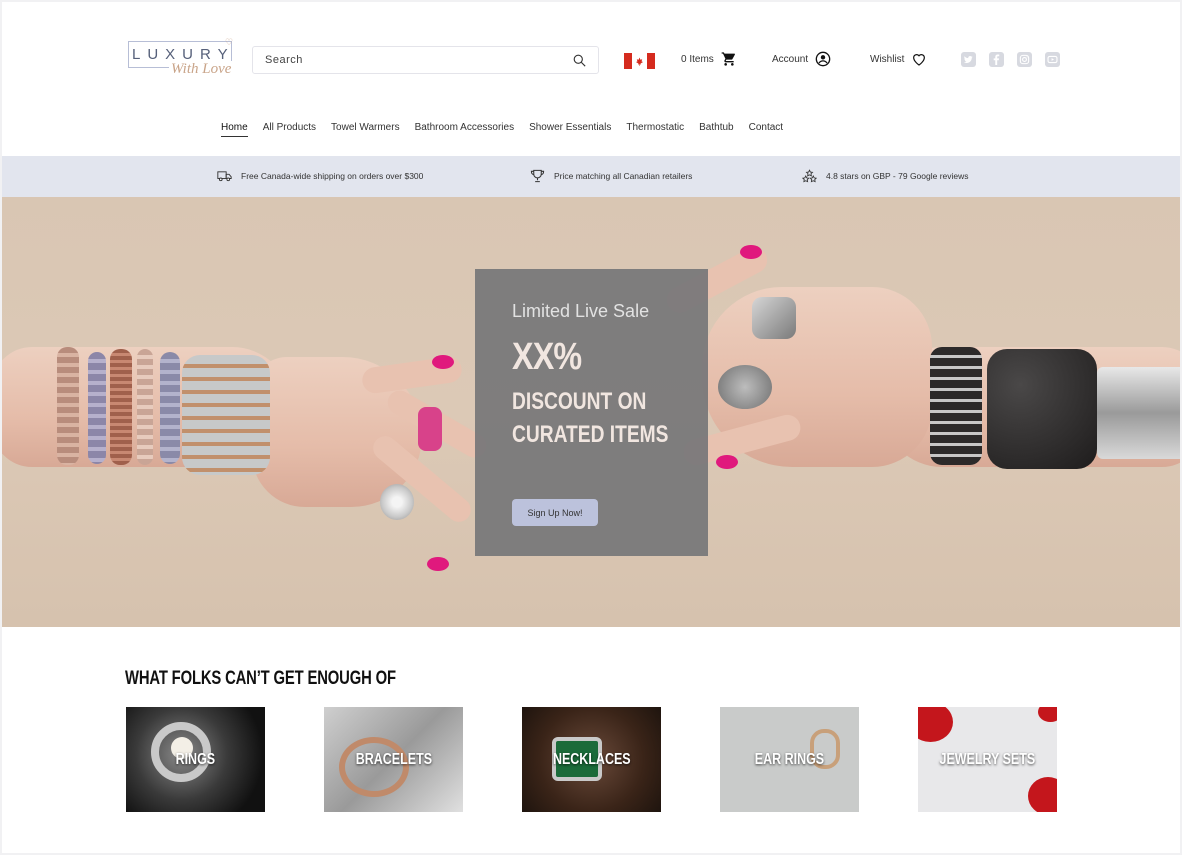 The width and height of the screenshot is (1182, 855). I want to click on category-rings: RINGS, so click(195, 759).